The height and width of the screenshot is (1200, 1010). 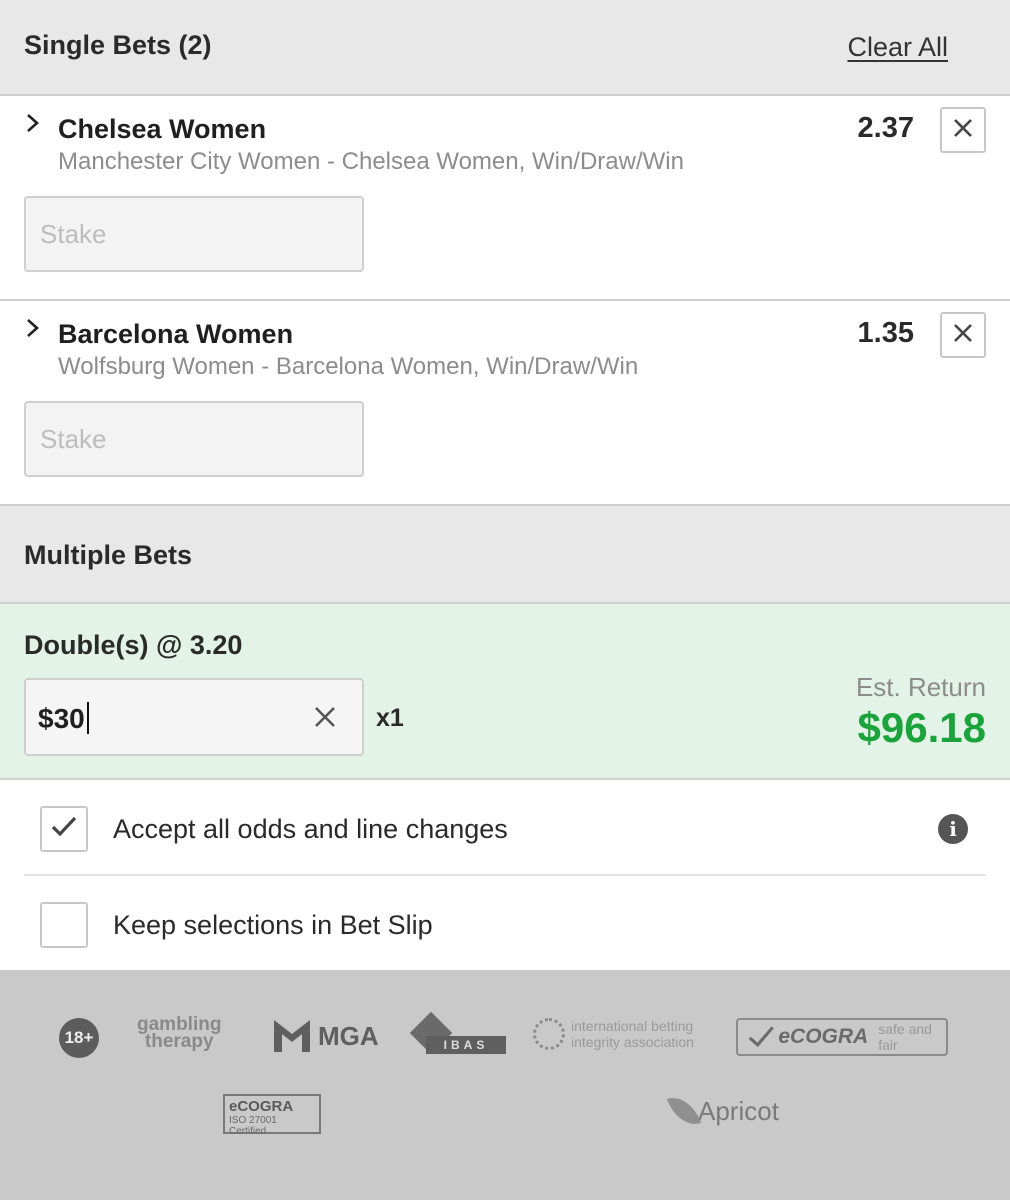 I want to click on mga-mark-icon, so click(x=292, y=1036).